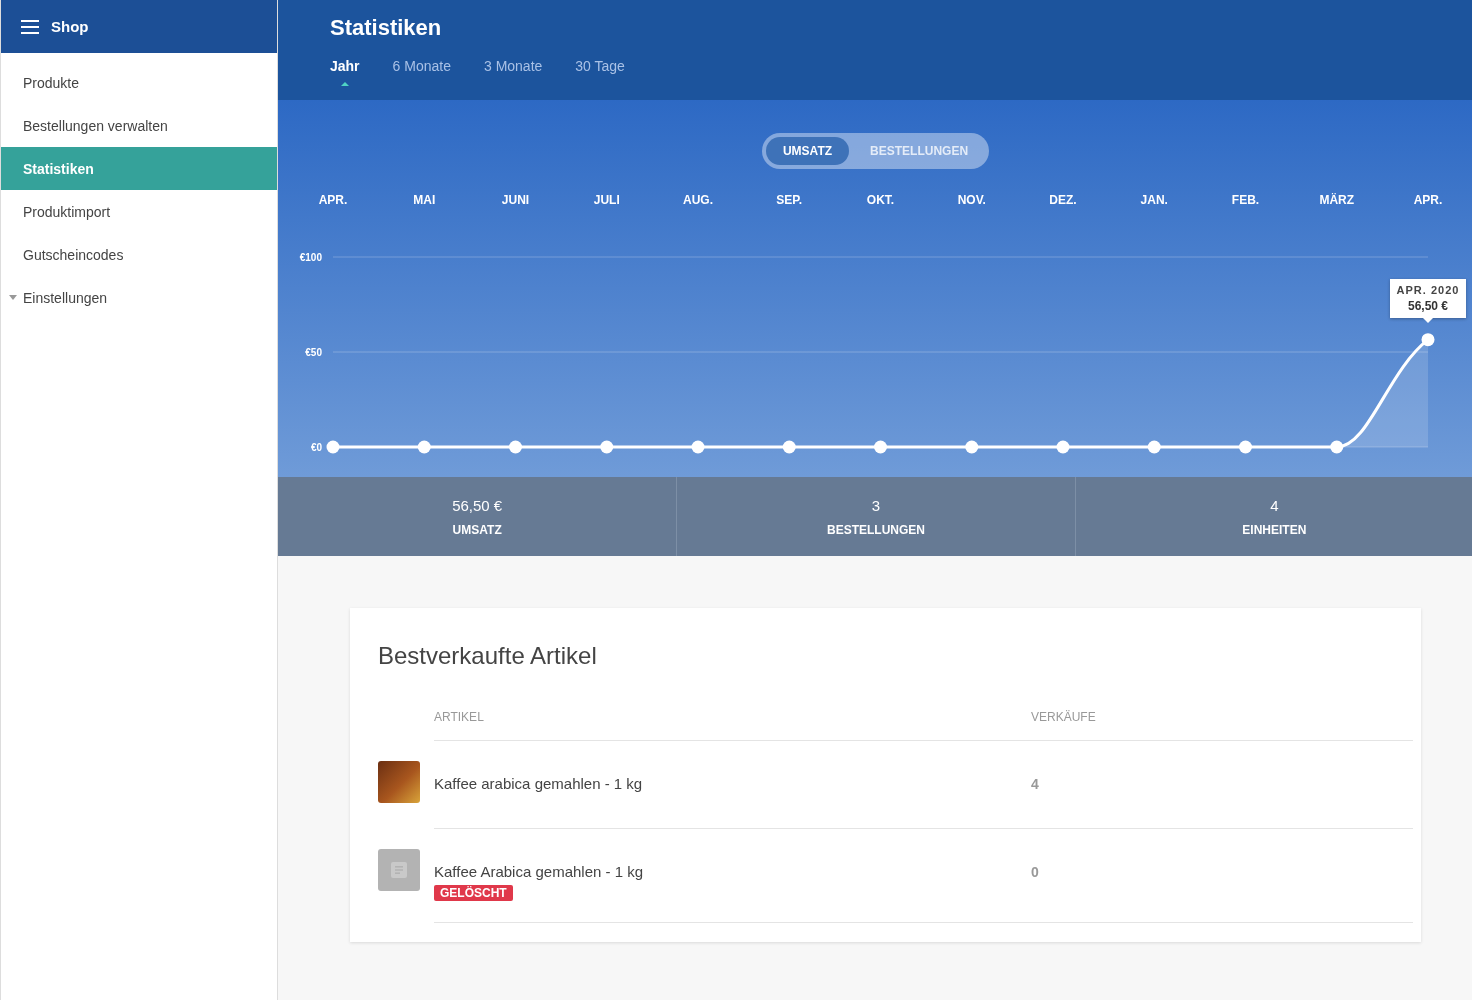 This screenshot has height=1000, width=1472. I want to click on sales-count: 4, so click(1035, 784).